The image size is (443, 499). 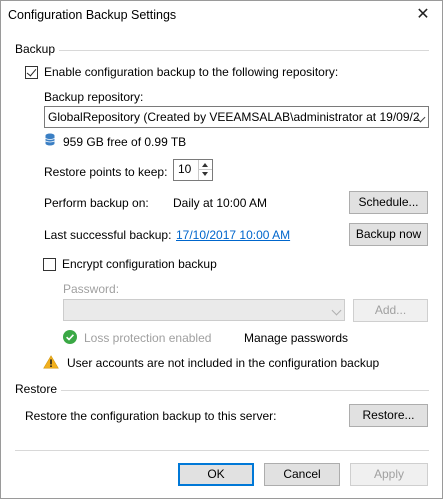 I want to click on check-circle-icon, so click(x=70, y=337).